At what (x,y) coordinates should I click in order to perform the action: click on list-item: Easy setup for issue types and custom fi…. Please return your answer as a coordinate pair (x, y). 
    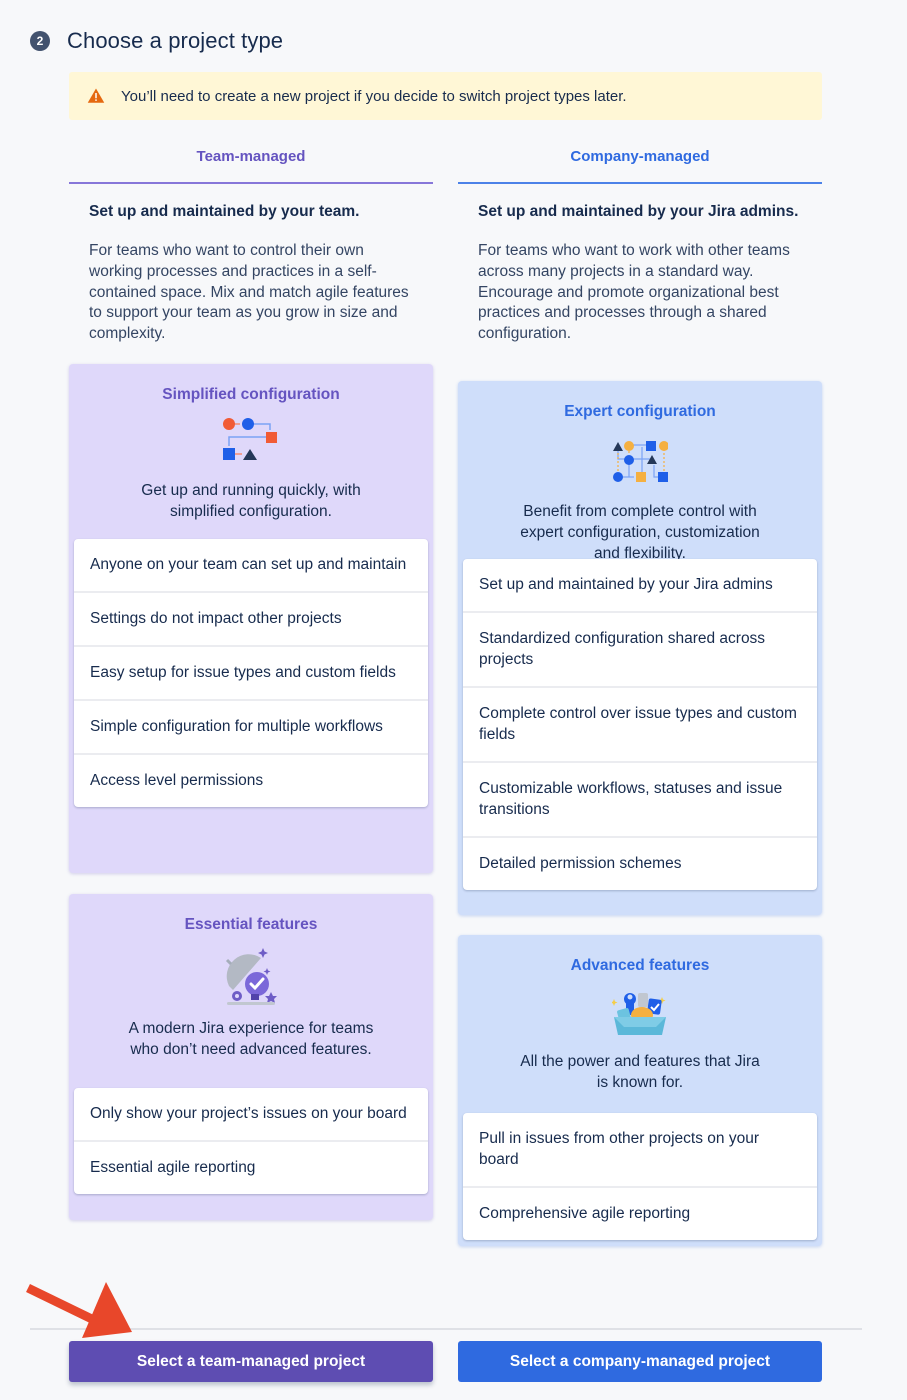
    Looking at the image, I should click on (251, 672).